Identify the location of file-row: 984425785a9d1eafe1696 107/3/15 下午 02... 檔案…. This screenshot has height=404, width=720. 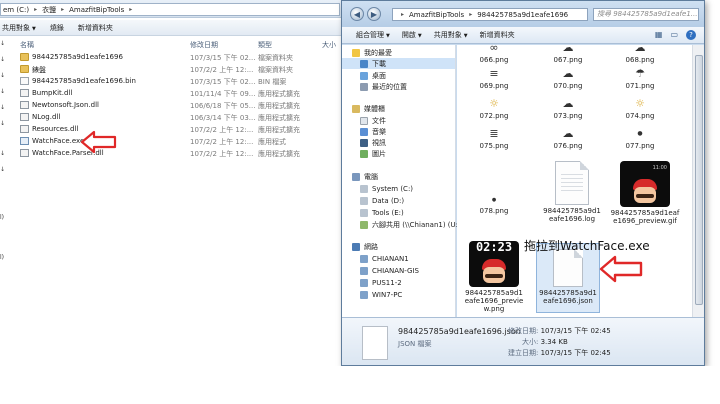
(172, 57).